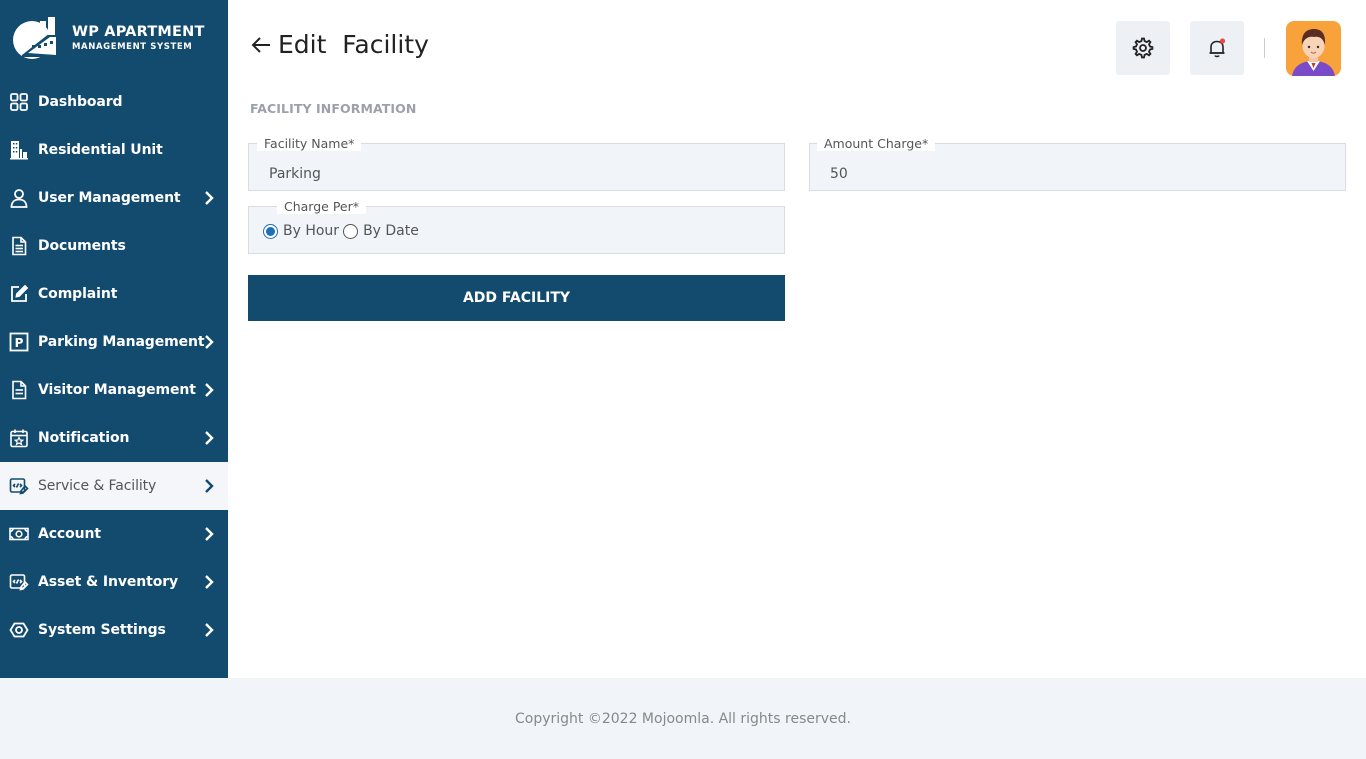 The image size is (1366, 759). Describe the element at coordinates (19, 534) in the screenshot. I see `money-icon` at that location.